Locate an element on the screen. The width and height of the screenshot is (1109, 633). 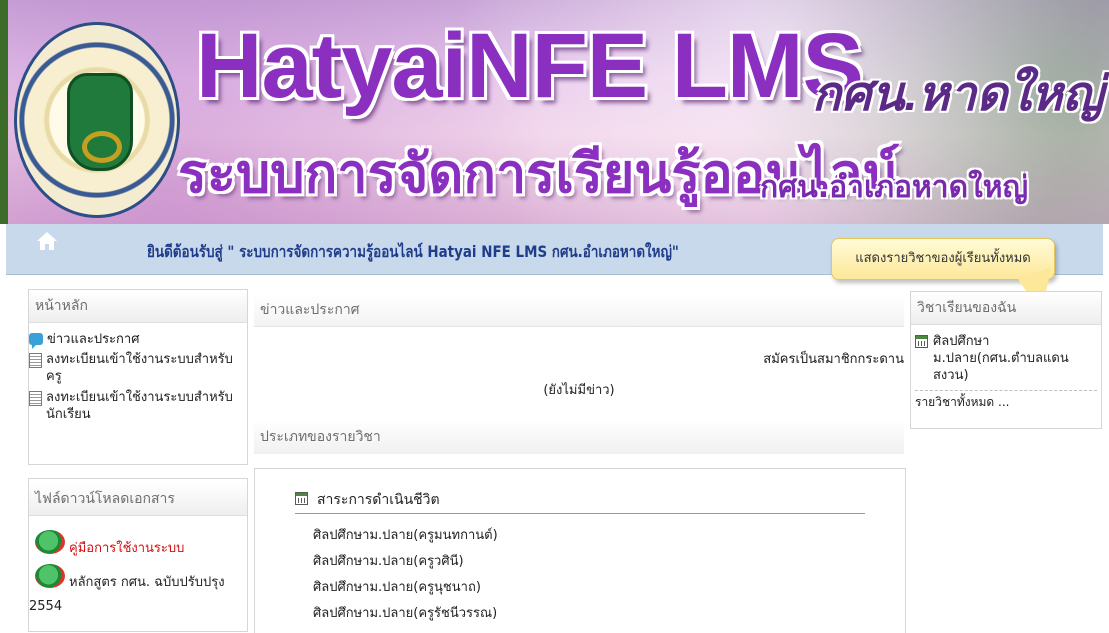
banner-subtitle-right: กศน.อำเภอหาดใหญ่ is located at coordinates (894, 187).